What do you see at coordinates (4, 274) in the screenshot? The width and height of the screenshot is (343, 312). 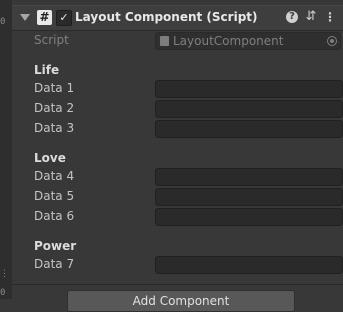 I see `edge-glyph: ⋮` at bounding box center [4, 274].